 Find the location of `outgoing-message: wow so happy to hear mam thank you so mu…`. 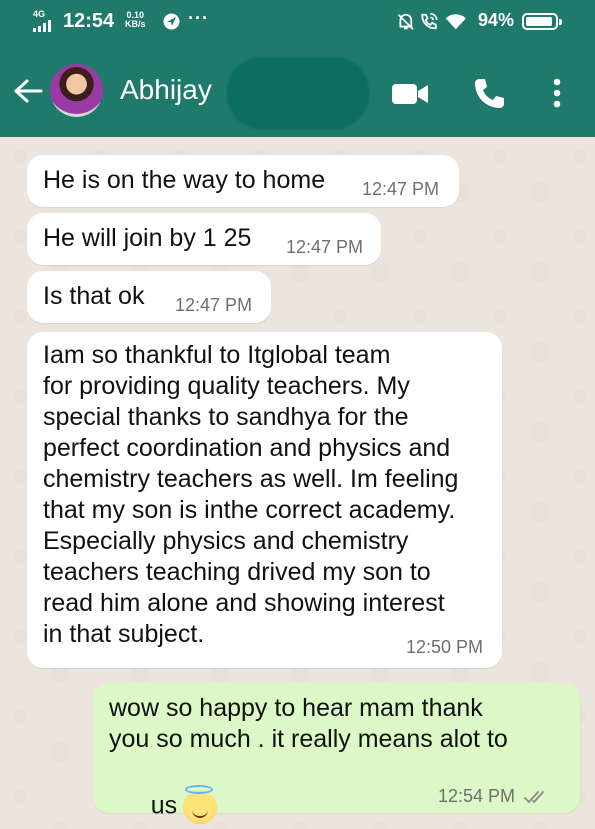

outgoing-message: wow so happy to hear mam thank you so mu… is located at coordinates (336, 753).